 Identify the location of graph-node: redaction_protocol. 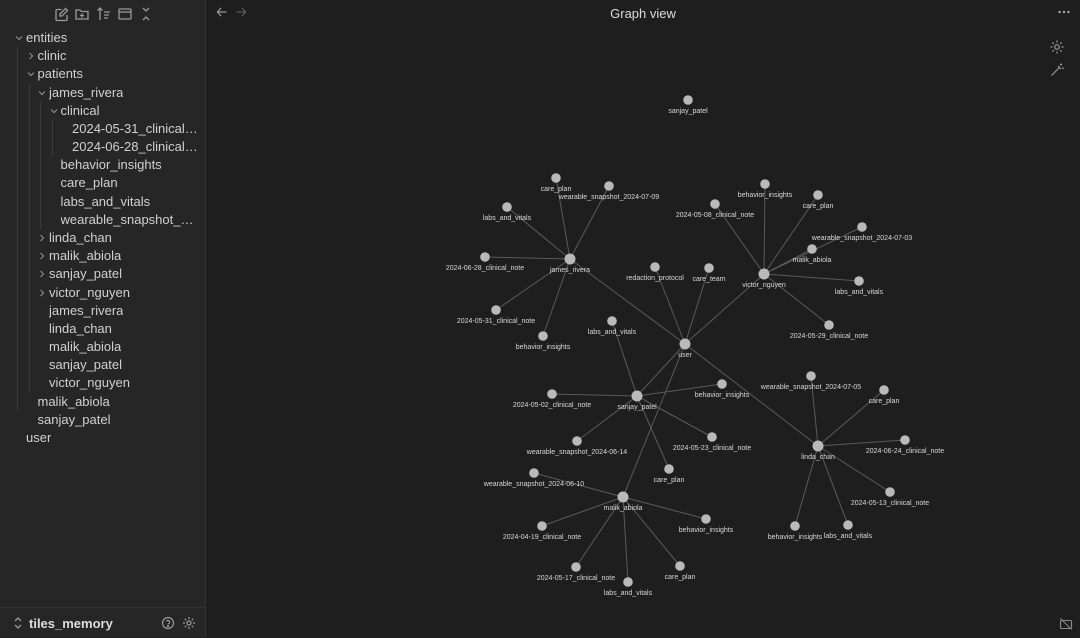
(655, 272).